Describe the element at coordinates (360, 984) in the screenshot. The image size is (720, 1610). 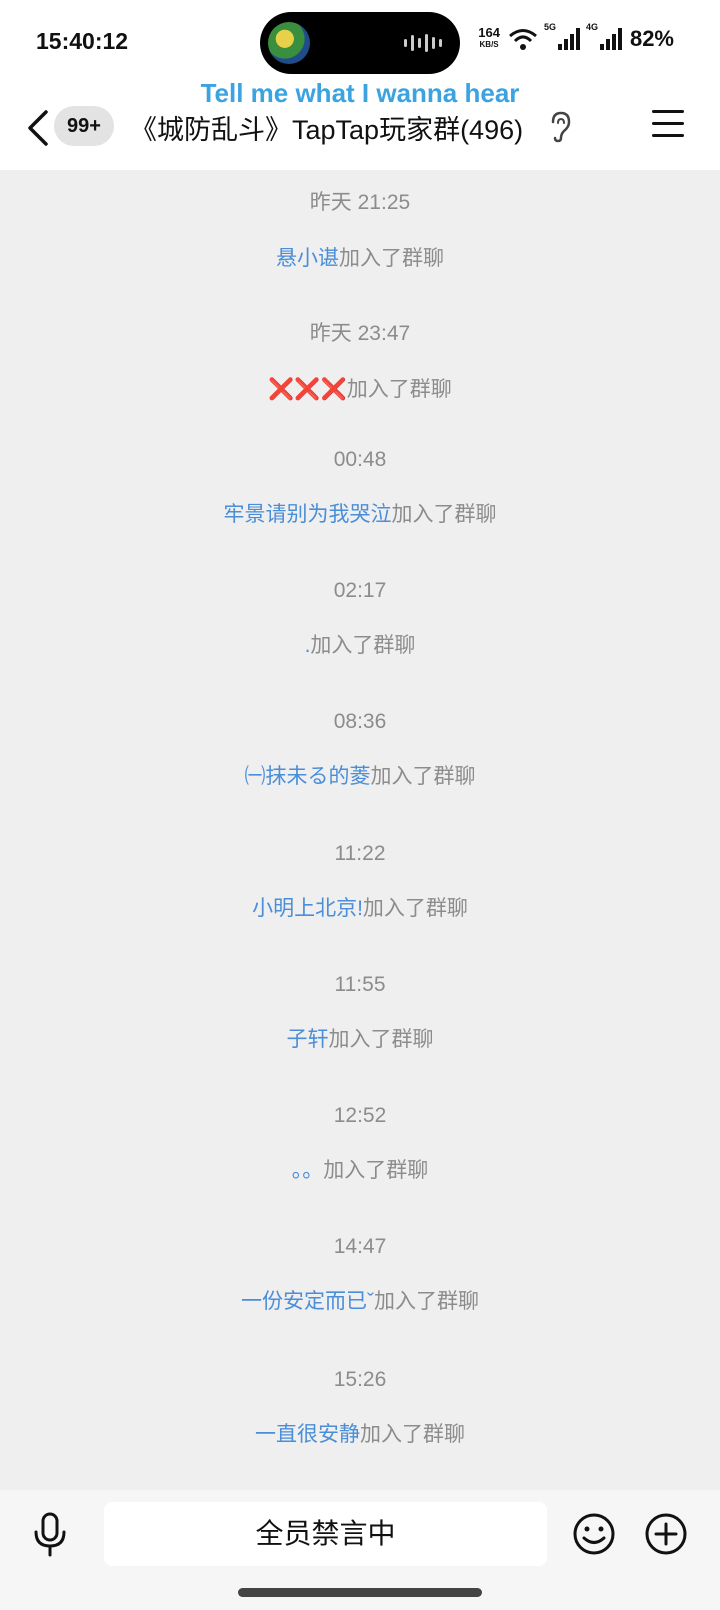
I see `message-timestamp: 11:55` at that location.